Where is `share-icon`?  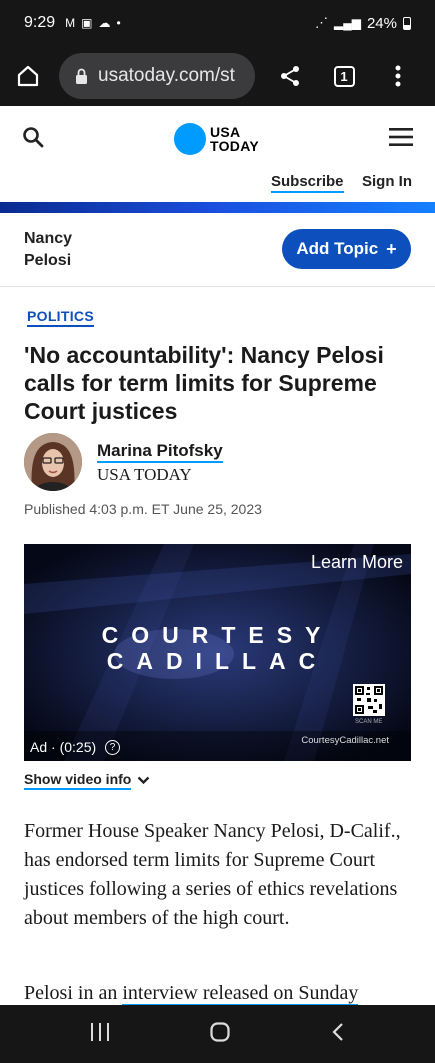 share-icon is located at coordinates (290, 76).